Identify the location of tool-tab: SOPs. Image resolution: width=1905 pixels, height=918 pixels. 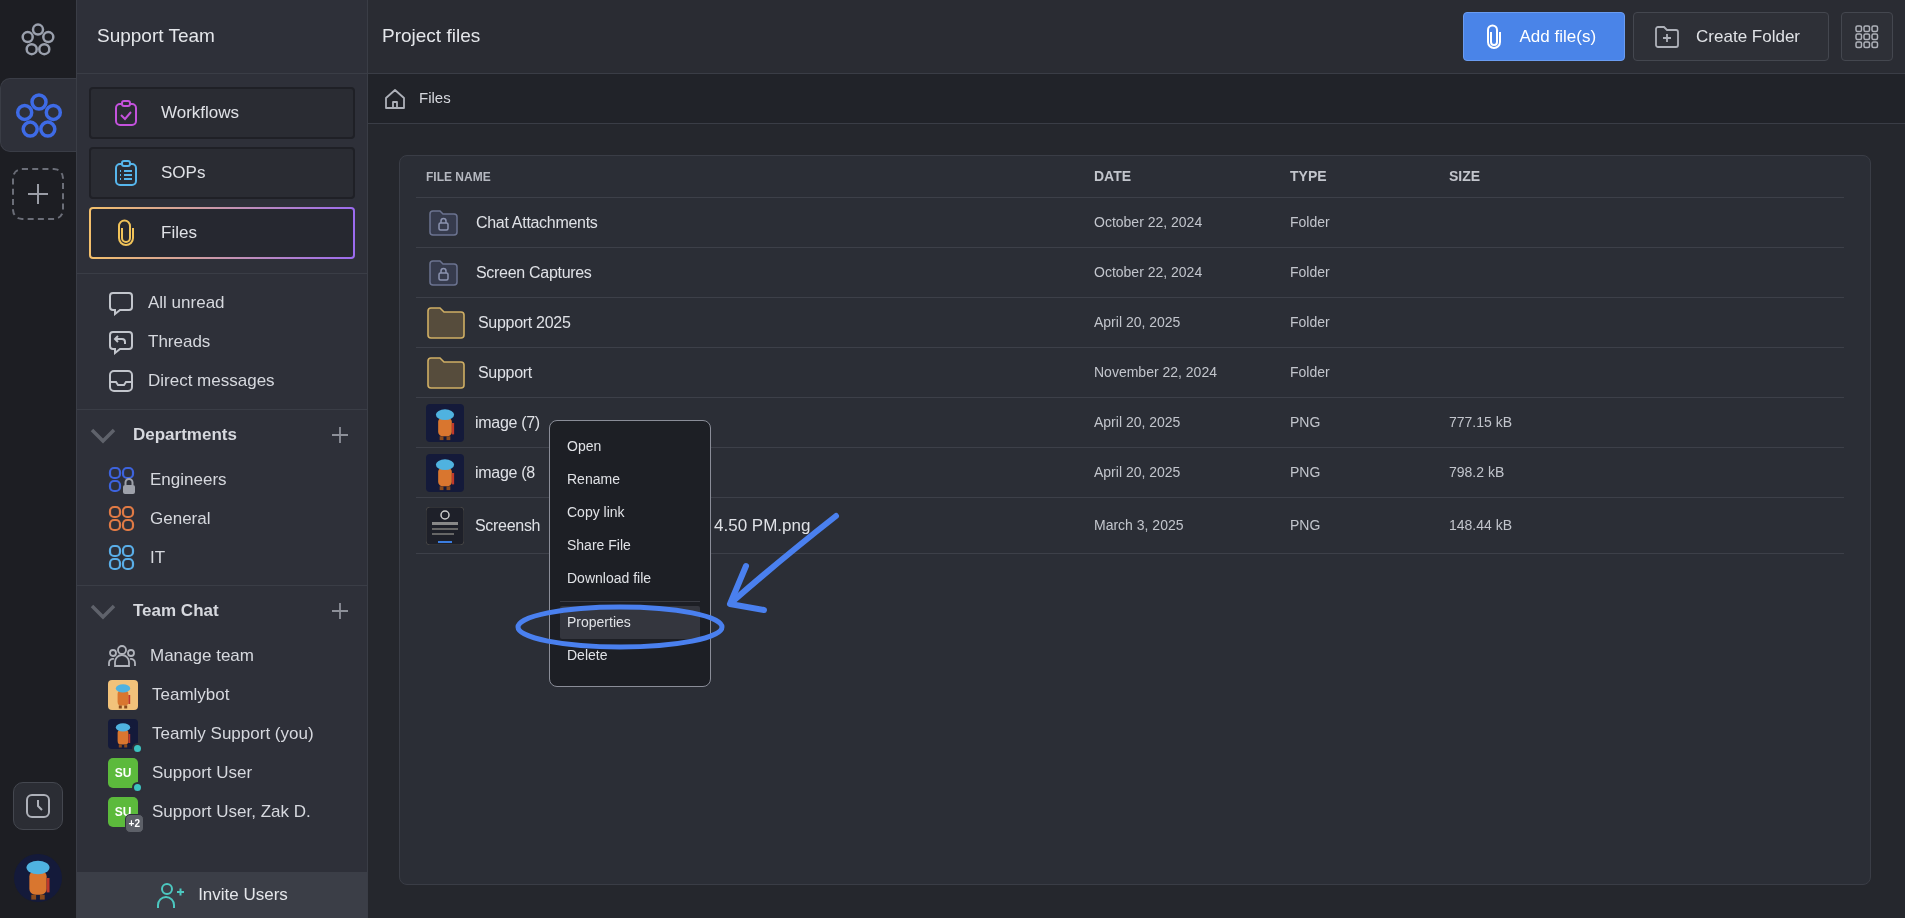
(222, 173).